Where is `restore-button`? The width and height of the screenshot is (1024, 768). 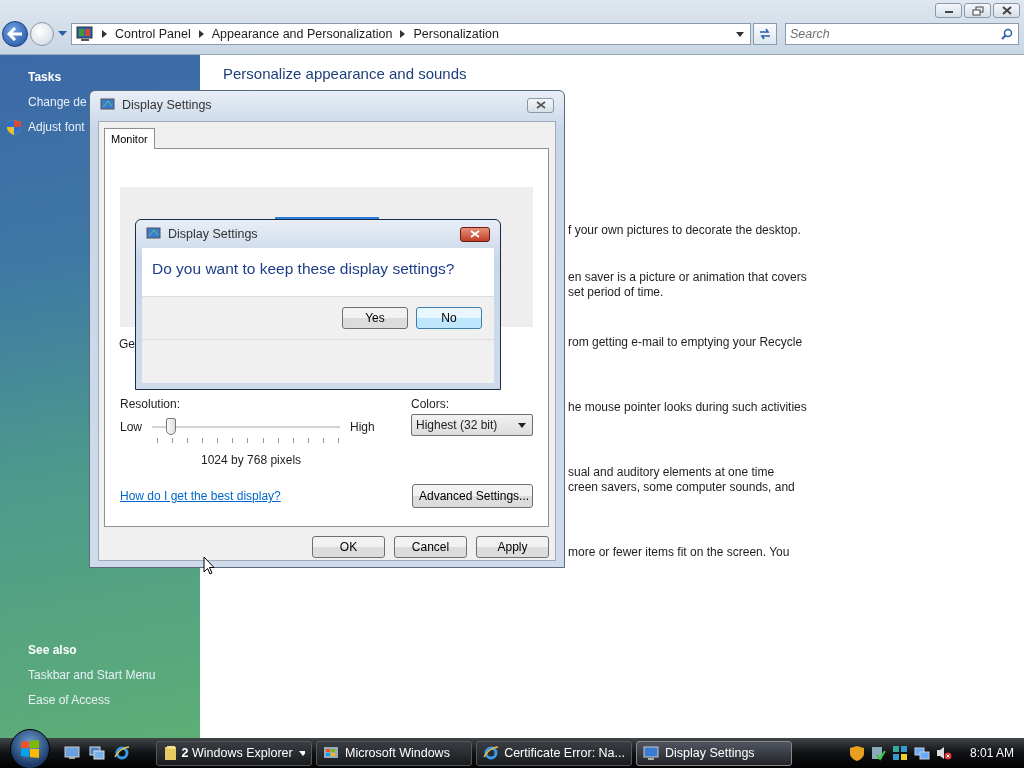 restore-button is located at coordinates (977, 10).